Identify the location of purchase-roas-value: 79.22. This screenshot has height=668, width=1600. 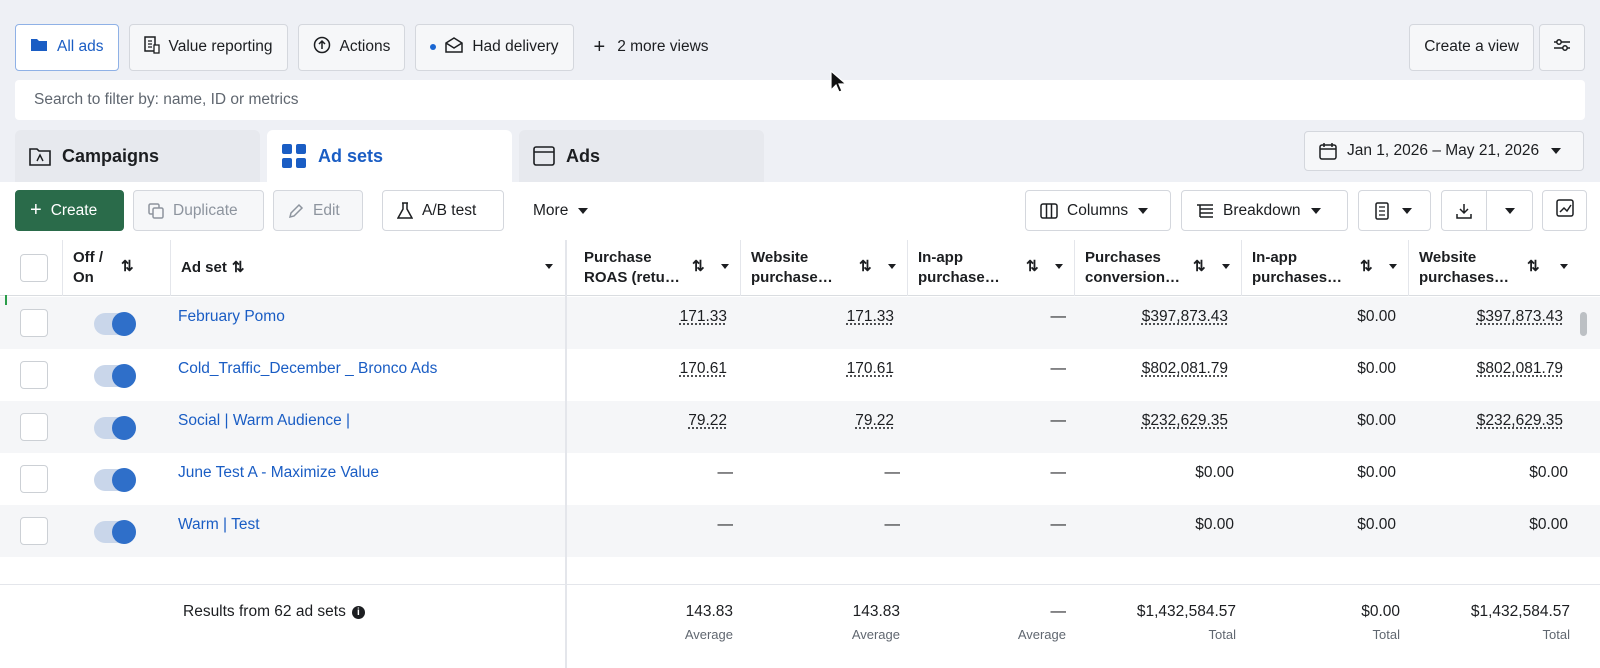
(707, 421).